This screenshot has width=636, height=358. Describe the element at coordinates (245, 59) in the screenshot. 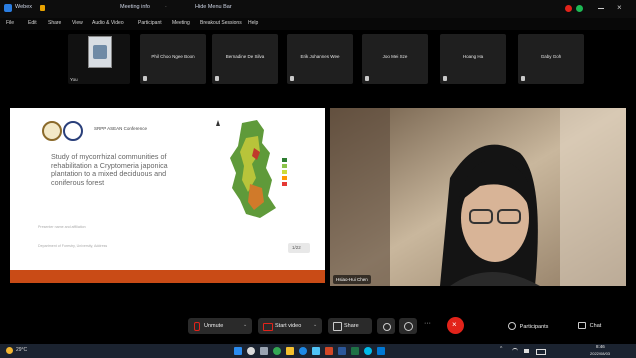

I see `participant-tile: Bernadine De Silva` at that location.